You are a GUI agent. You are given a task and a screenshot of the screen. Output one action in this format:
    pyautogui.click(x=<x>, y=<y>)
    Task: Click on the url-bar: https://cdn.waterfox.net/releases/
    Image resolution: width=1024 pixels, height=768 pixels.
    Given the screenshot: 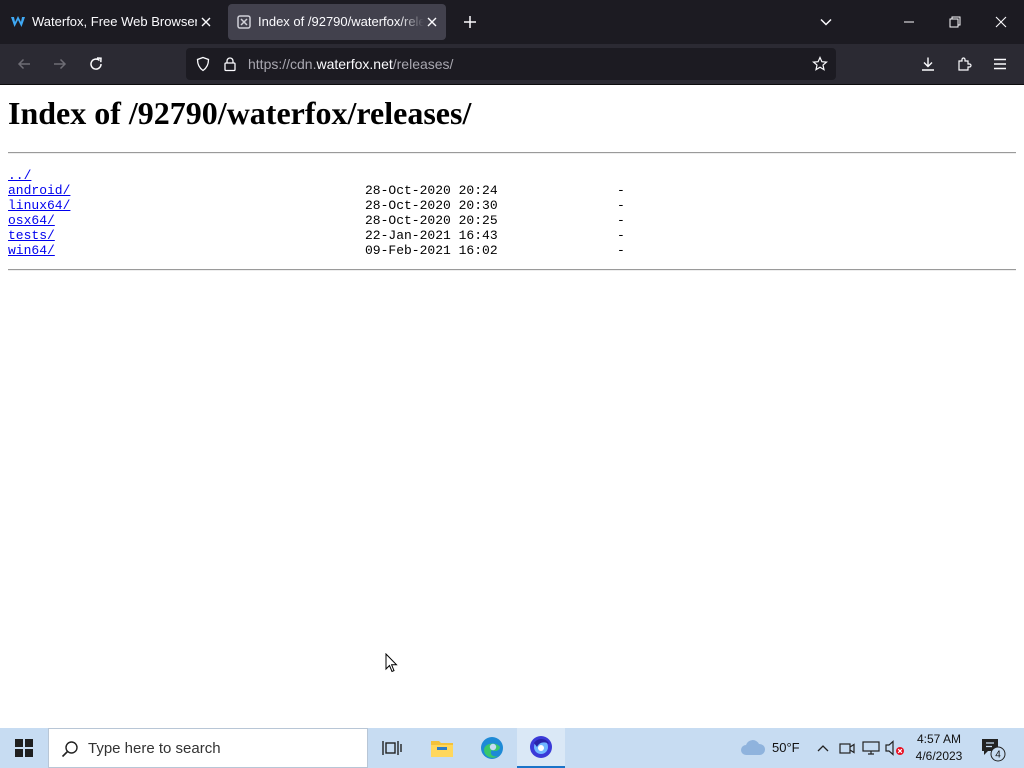 What is the action you would take?
    pyautogui.click(x=511, y=64)
    